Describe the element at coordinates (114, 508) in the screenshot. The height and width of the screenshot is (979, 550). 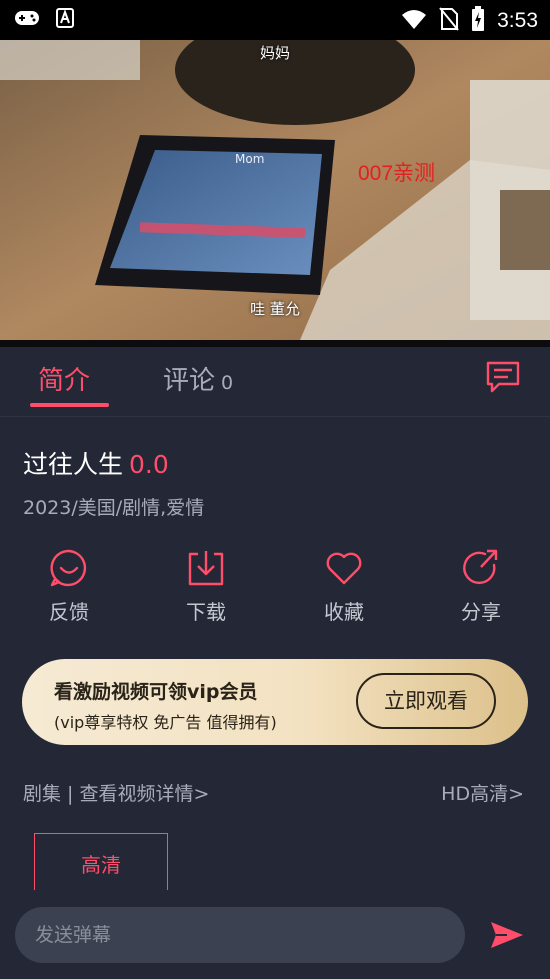
I see `movie-meta: 2023/美国/剧情,爱情` at that location.